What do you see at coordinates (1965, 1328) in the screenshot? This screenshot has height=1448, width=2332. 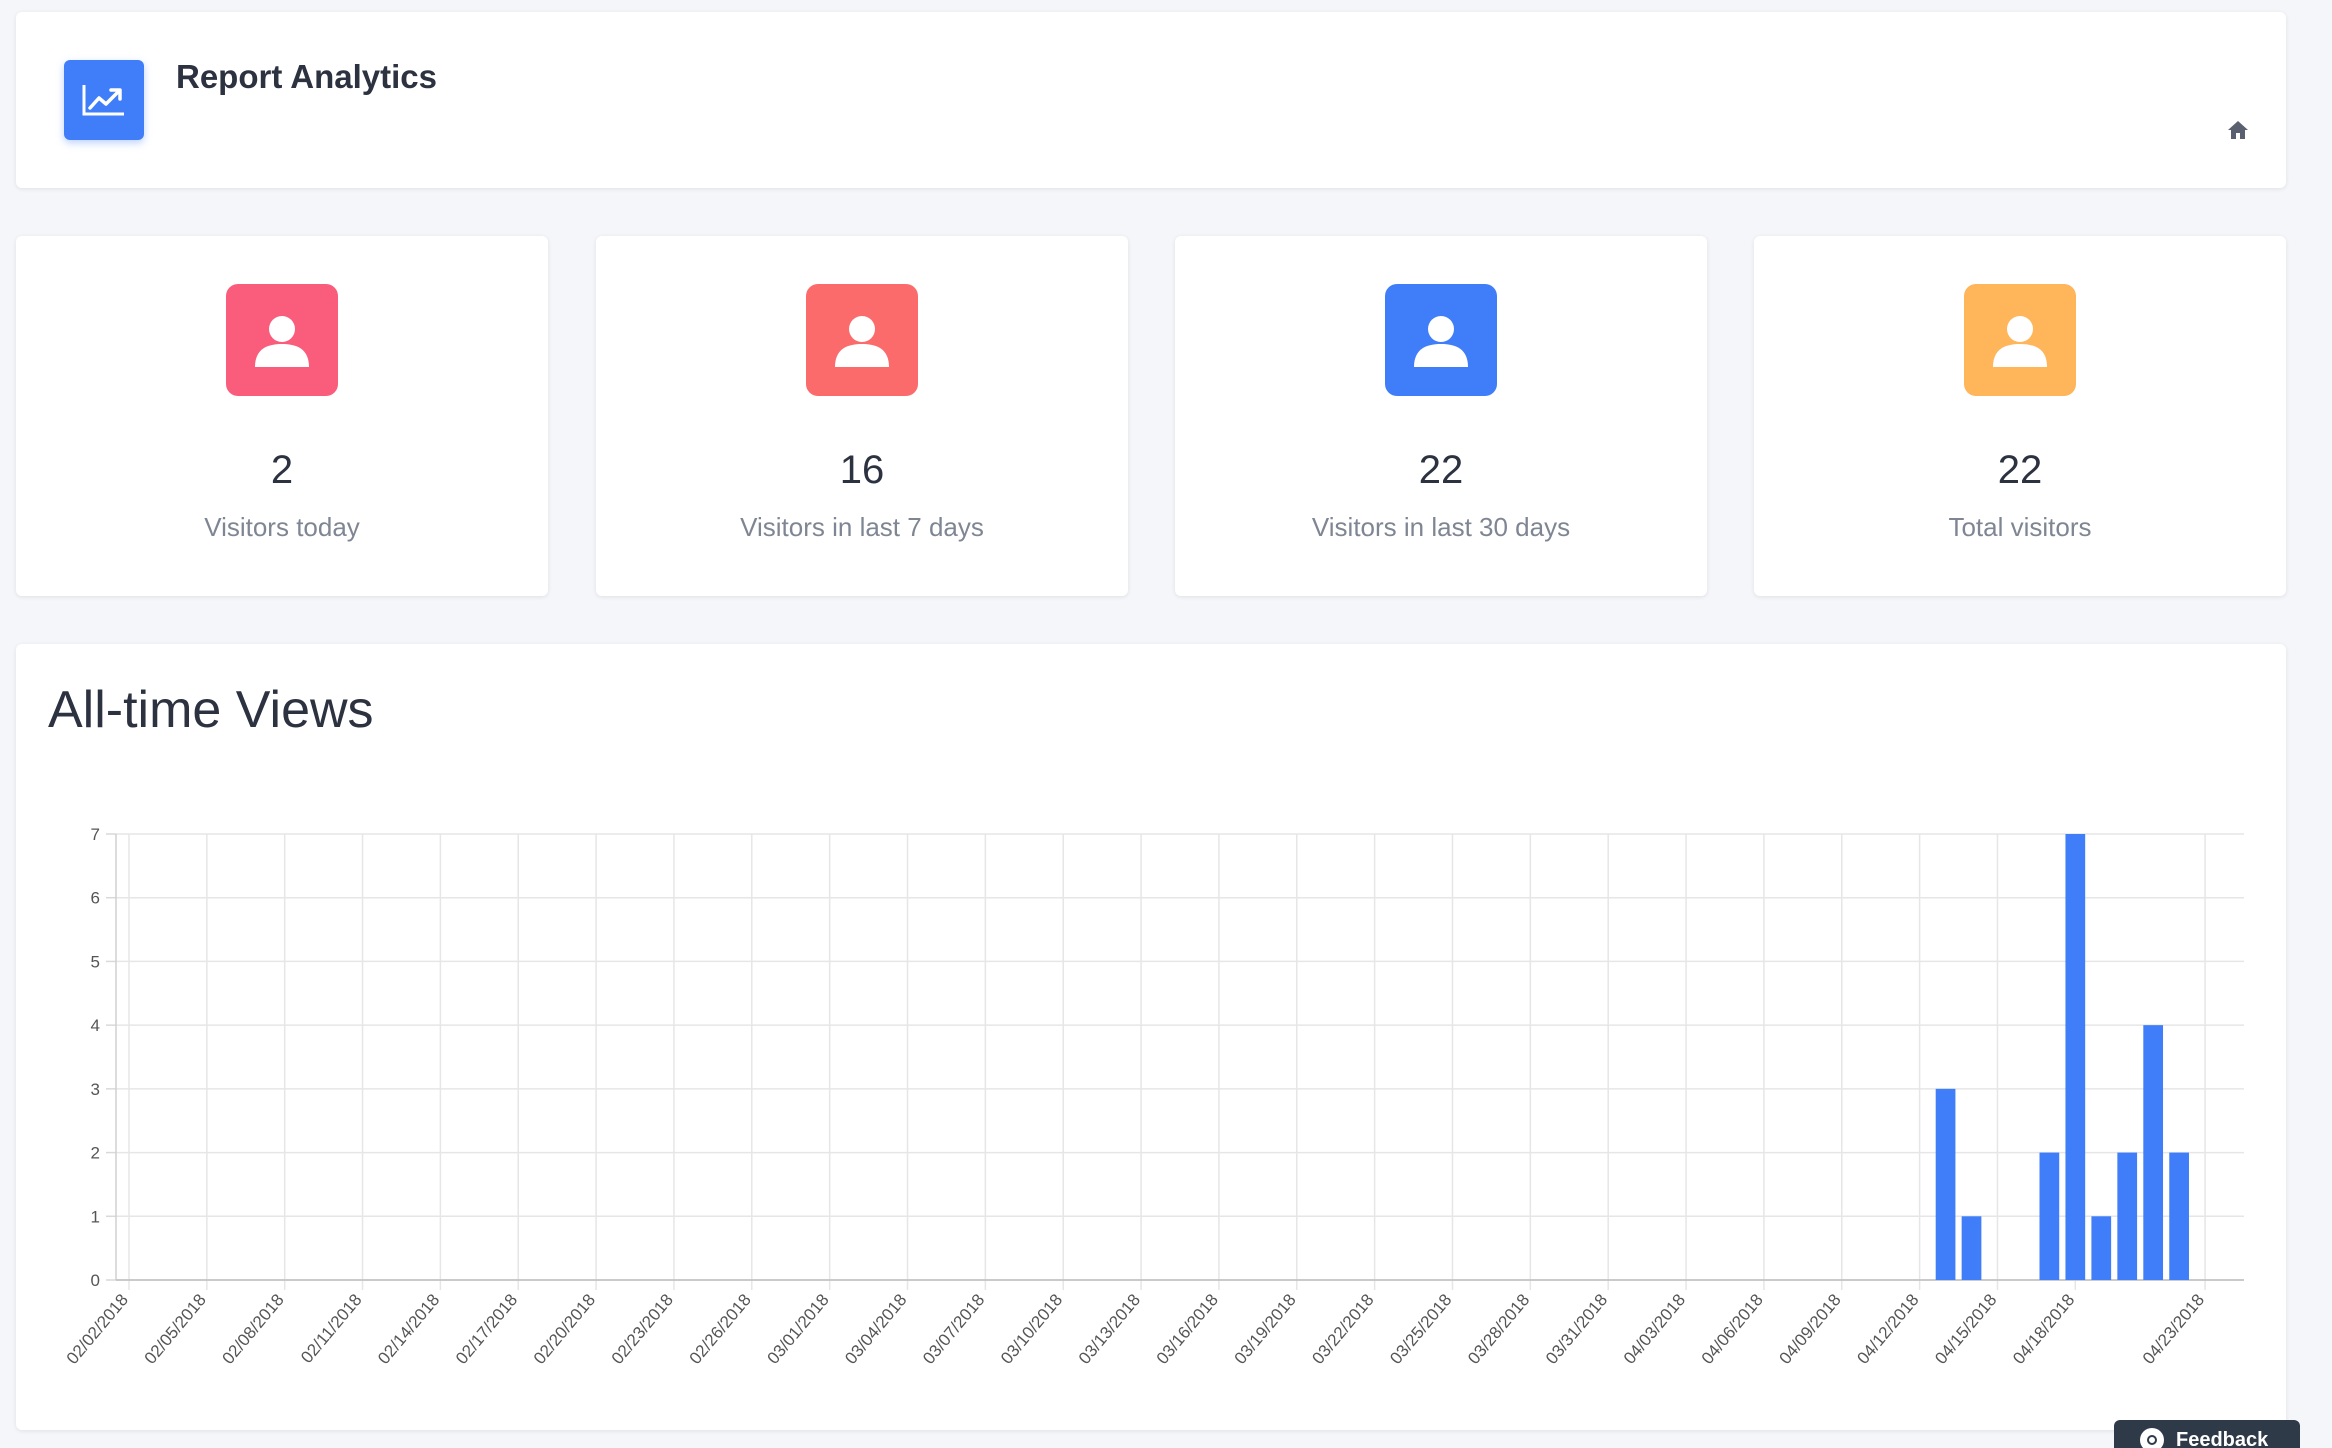 I see `x-tick-label: 04/15/2018` at bounding box center [1965, 1328].